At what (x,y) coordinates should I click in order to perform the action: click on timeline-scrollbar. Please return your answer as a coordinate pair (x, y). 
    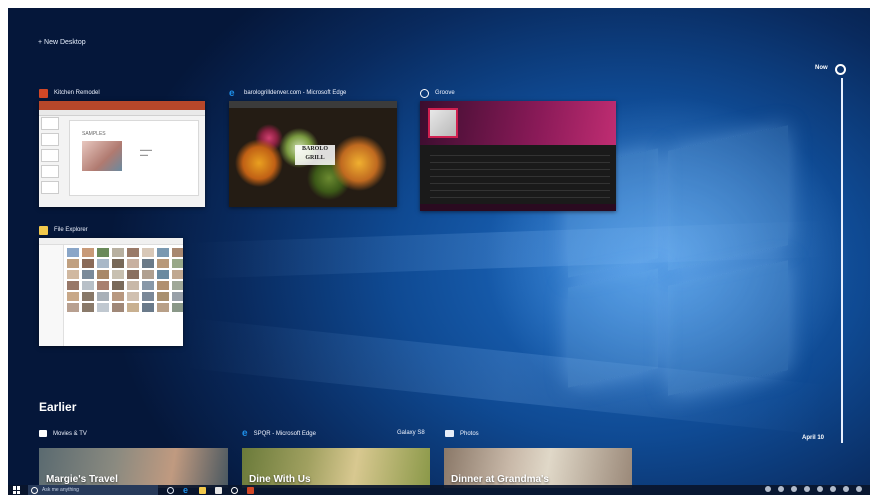
    Looking at the image, I should click on (842, 260).